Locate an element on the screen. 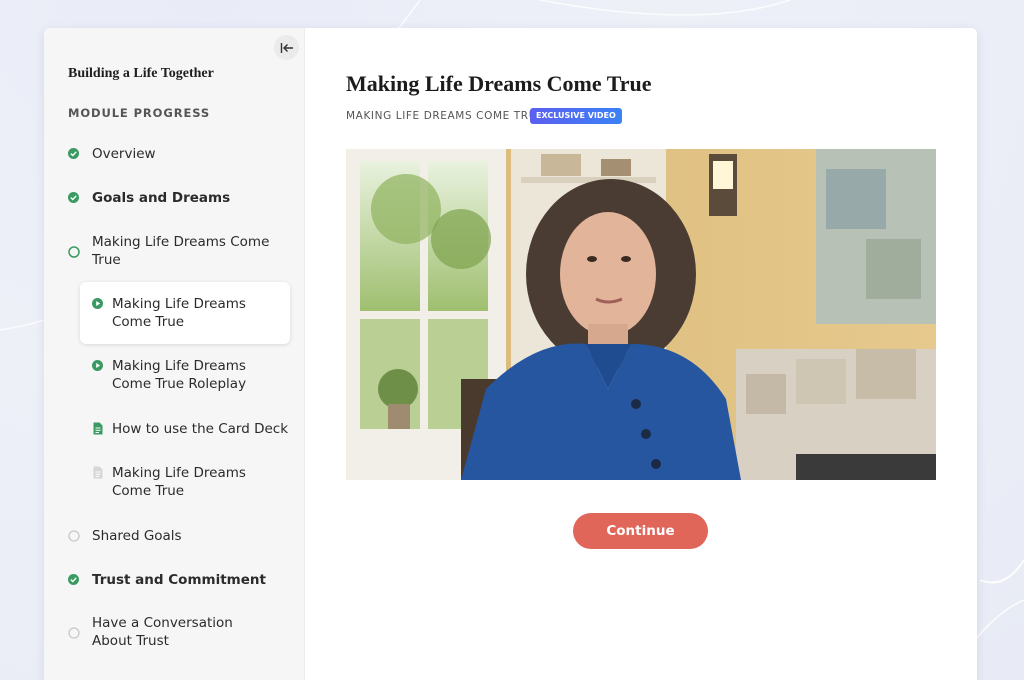 This screenshot has width=1024, height=680. sidebar-subitem-roleplay-video: Making Life Dreams Come True Roleplay is located at coordinates (174, 376).